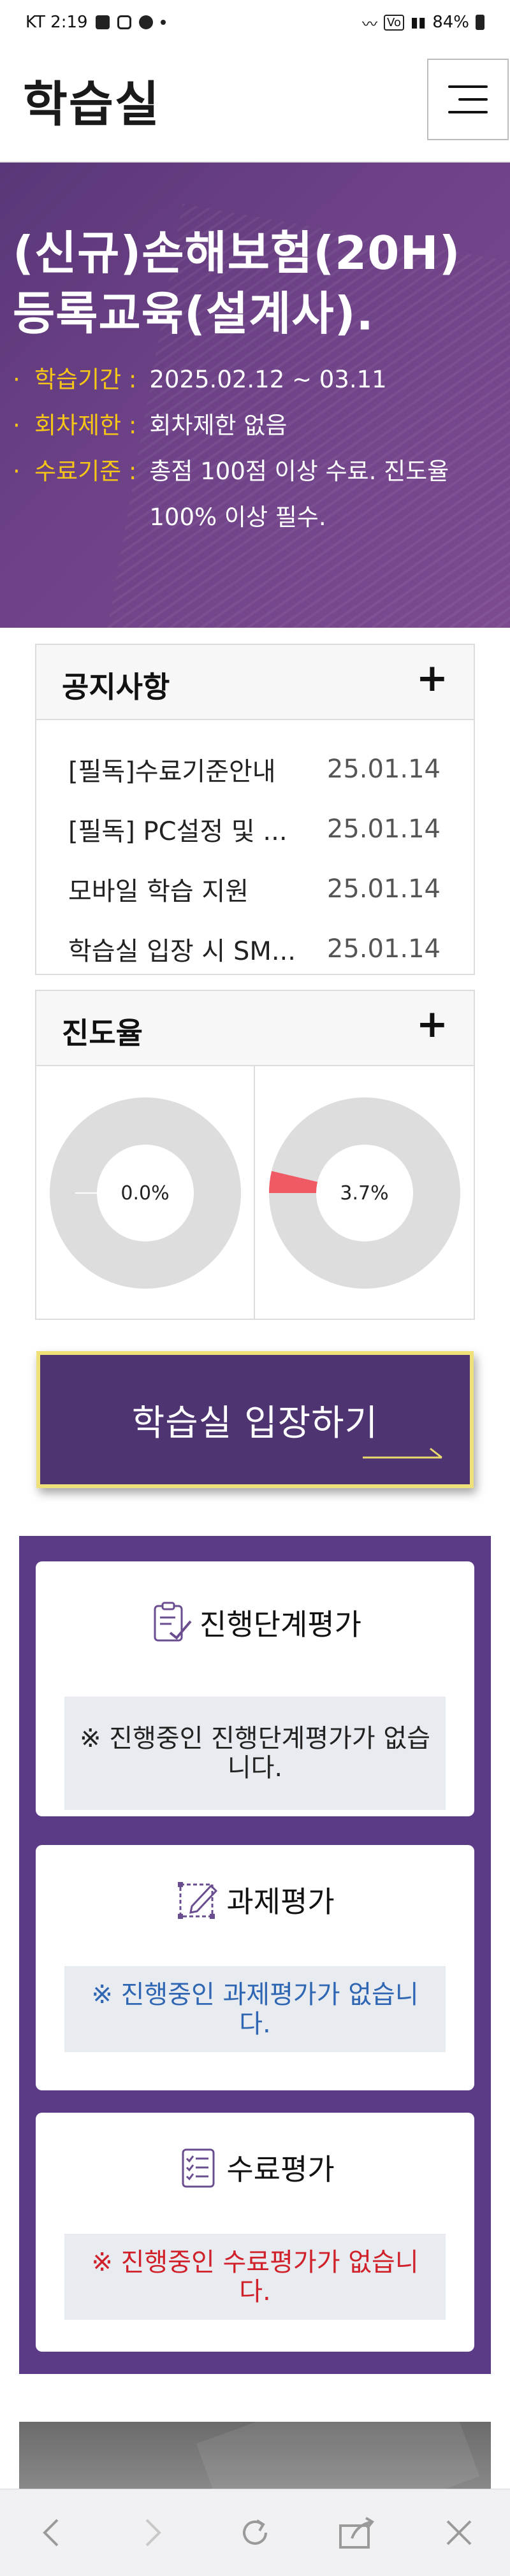 This screenshot has width=510, height=2576. I want to click on facebook-icon, so click(145, 22).